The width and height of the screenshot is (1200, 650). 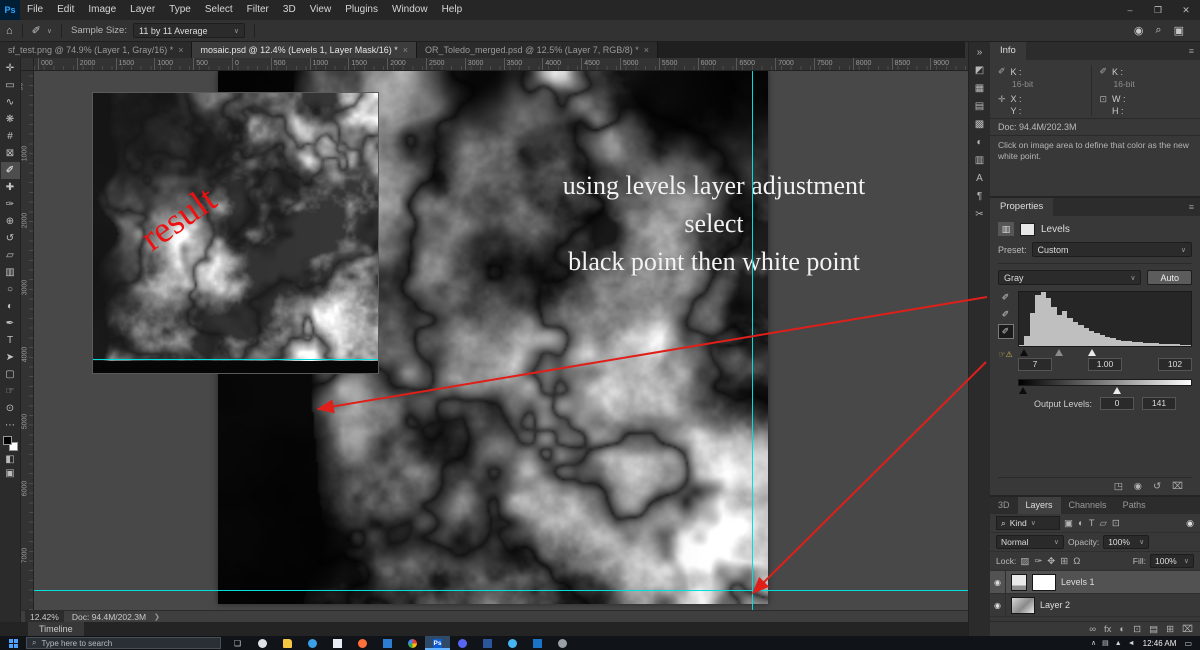 I want to click on type-tool: T, so click(x=10, y=340).